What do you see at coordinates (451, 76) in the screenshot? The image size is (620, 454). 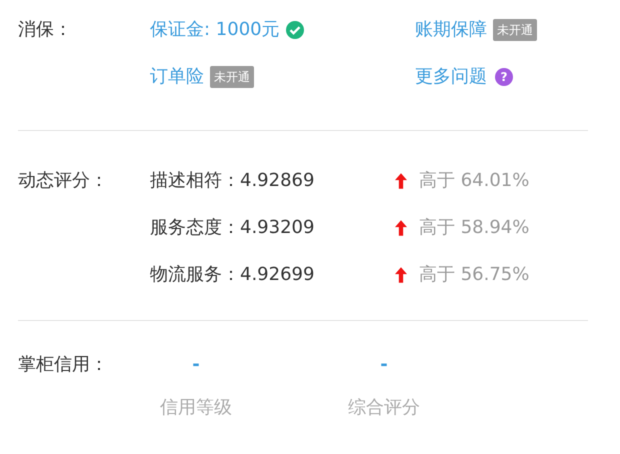 I see `guarantee-link: 更多问题` at bounding box center [451, 76].